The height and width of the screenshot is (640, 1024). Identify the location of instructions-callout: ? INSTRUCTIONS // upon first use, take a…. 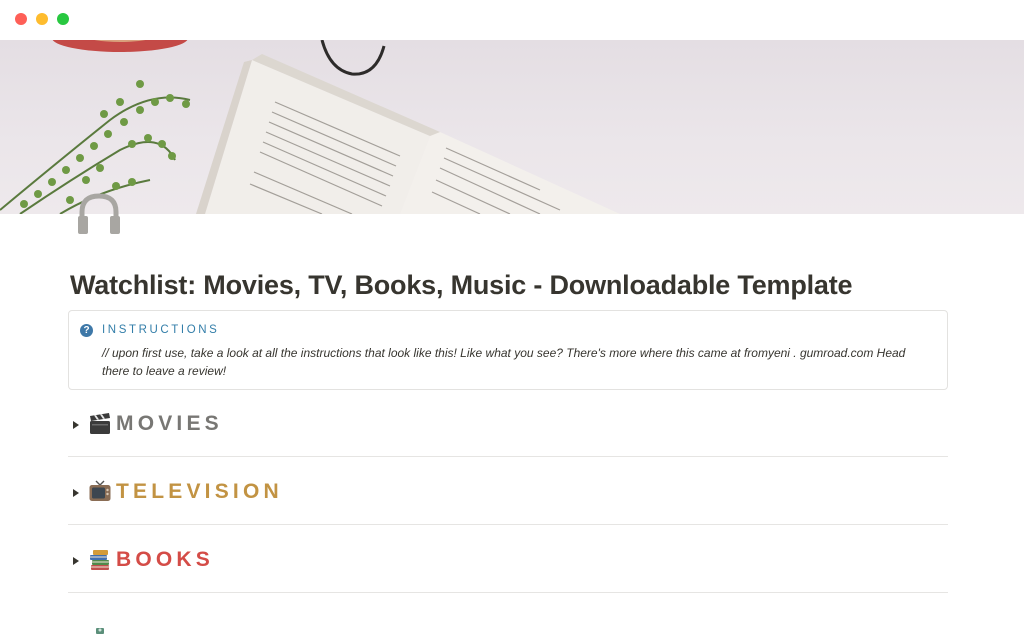
(508, 350).